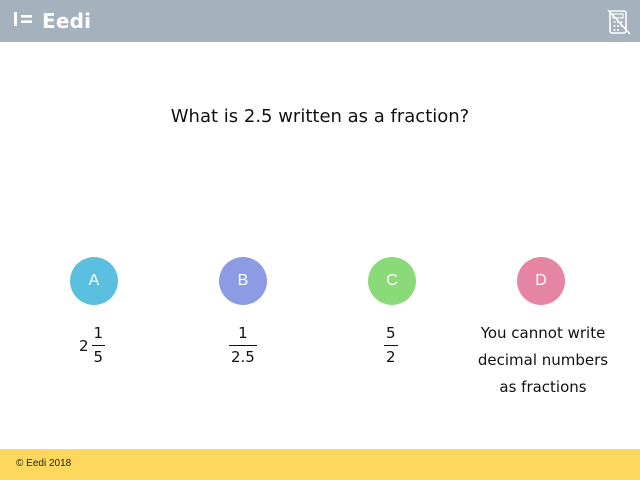  Describe the element at coordinates (243, 333) in the screenshot. I see `option-b-numerator: 1` at that location.